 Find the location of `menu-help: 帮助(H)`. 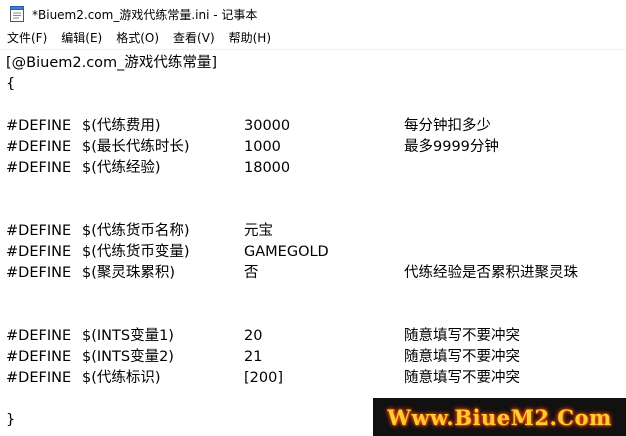

menu-help: 帮助(H) is located at coordinates (250, 38).